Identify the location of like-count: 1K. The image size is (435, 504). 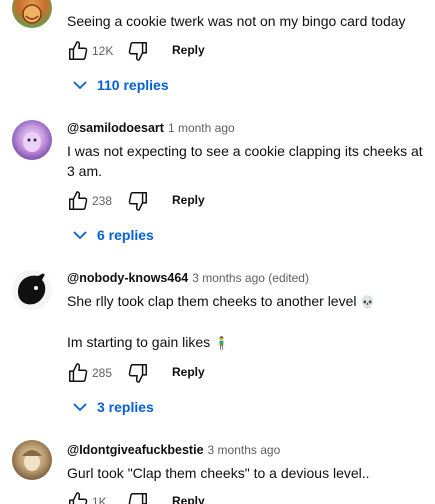
(99, 499).